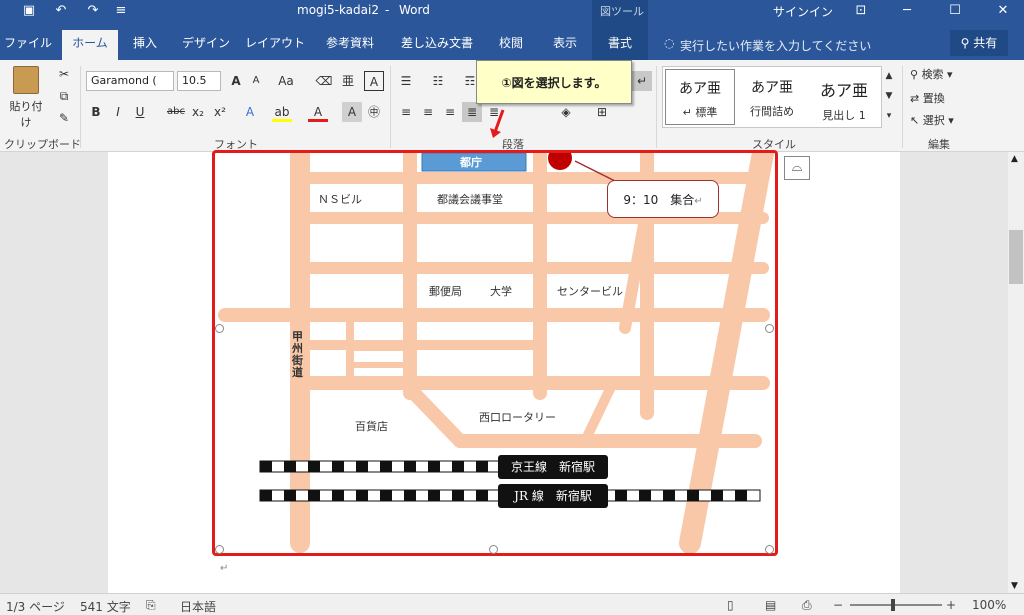 This screenshot has height=615, width=1024. Describe the element at coordinates (275, 43) in the screenshot. I see `tab-layout: レイアウト` at that location.